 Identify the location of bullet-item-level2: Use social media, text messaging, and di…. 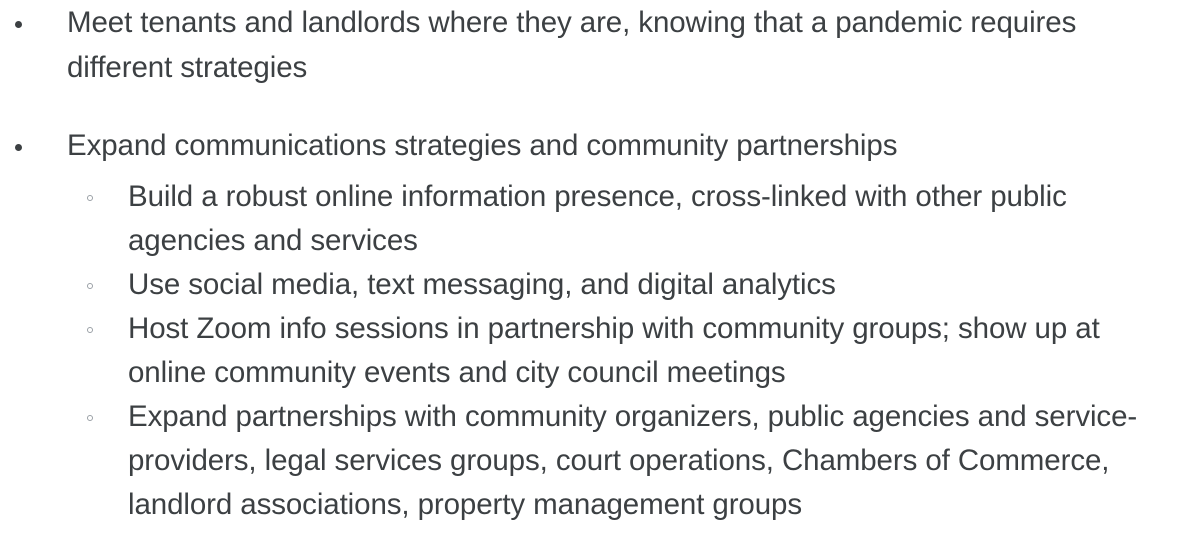
(633, 285).